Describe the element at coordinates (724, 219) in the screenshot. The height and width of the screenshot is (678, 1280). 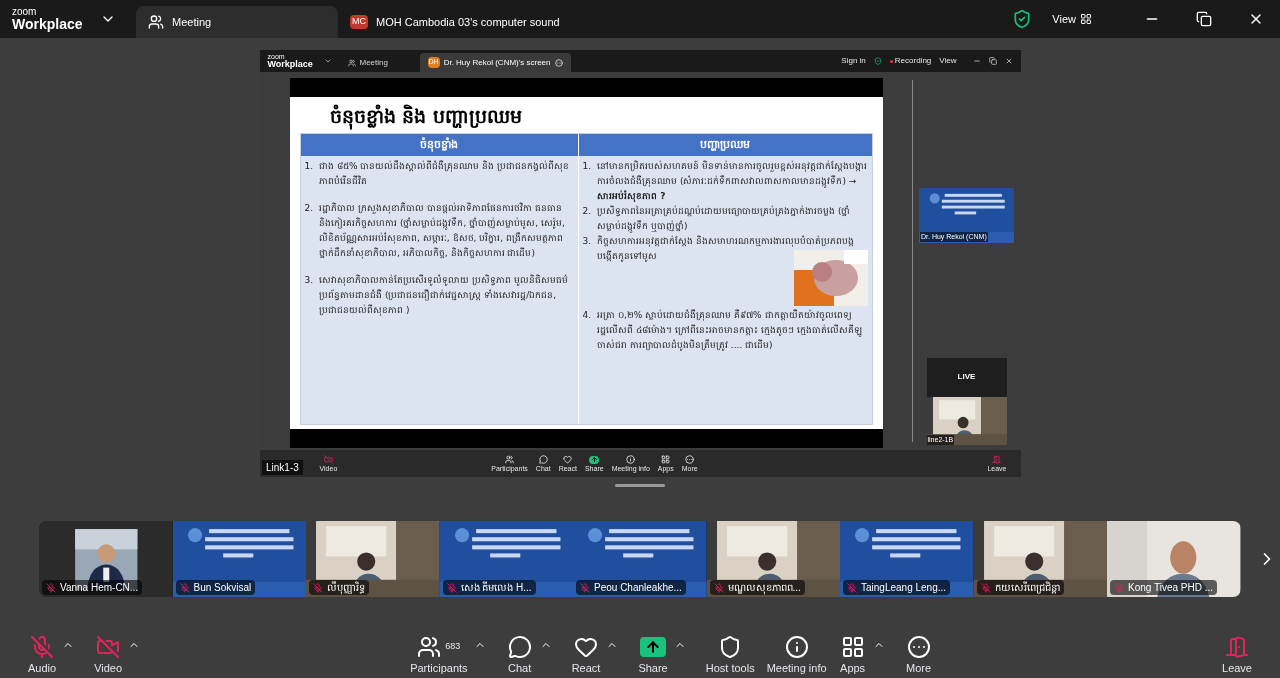
I see `item-text: ប្រសិទ្ធភាពនៃអត្រាគ្រប់ដណ្តប់ដោយមធ្យោបាយគ្រប់គ្រងភ្នាក់ងារចម្លង (ថ្នាំសម្លាប់ដង្កូវទឹក ឬបាញ់ថ្នាំ)` at that location.